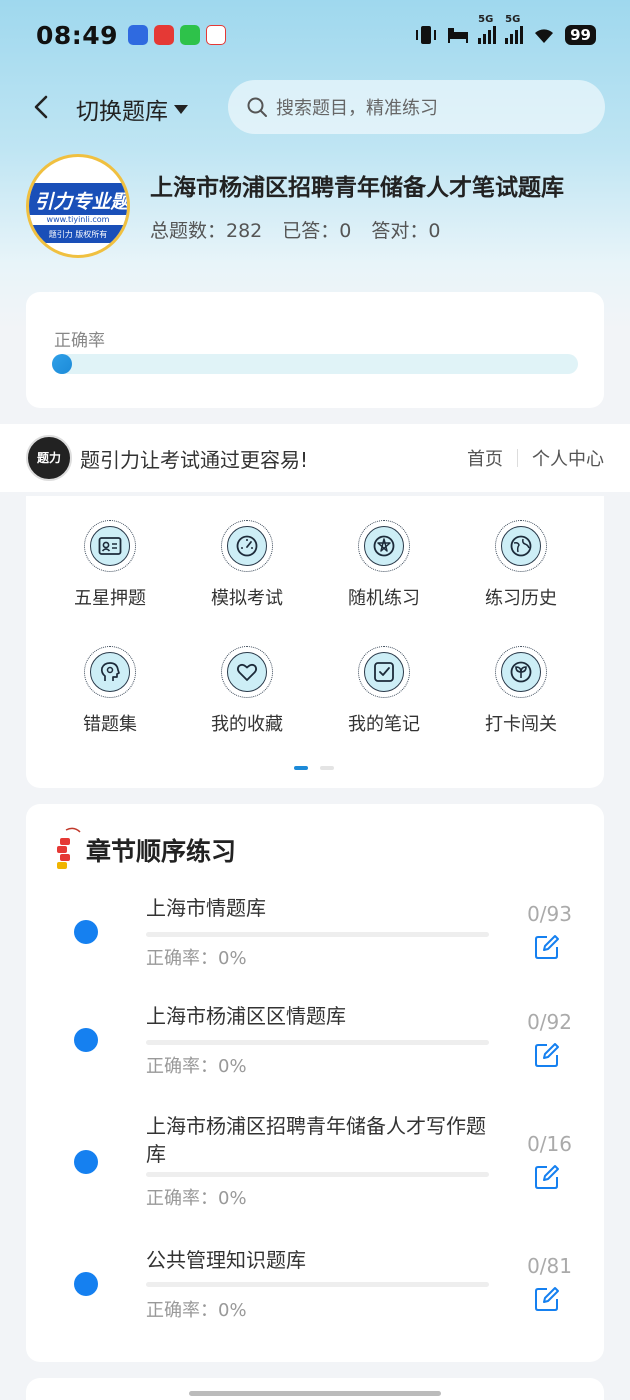 This screenshot has height=1400, width=630. What do you see at coordinates (161, 851) in the screenshot?
I see `chapter-title: 章节顺序练习` at bounding box center [161, 851].